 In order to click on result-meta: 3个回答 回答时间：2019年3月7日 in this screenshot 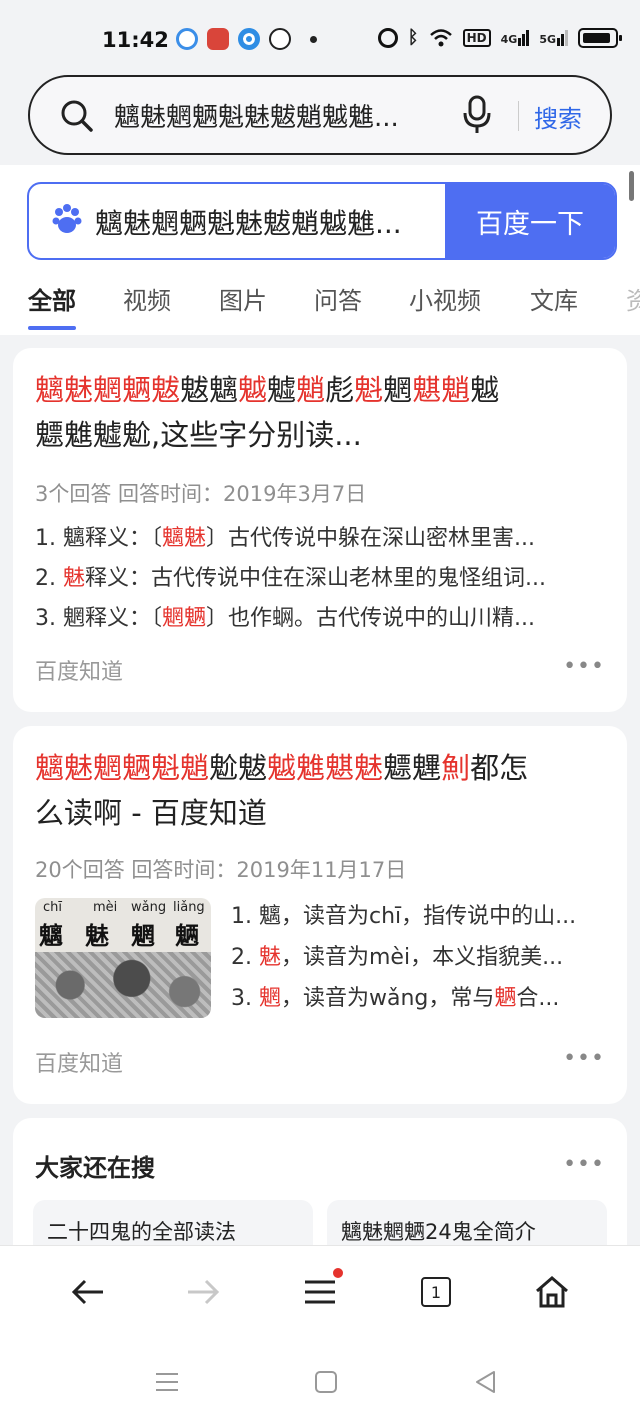, I will do `click(201, 494)`.